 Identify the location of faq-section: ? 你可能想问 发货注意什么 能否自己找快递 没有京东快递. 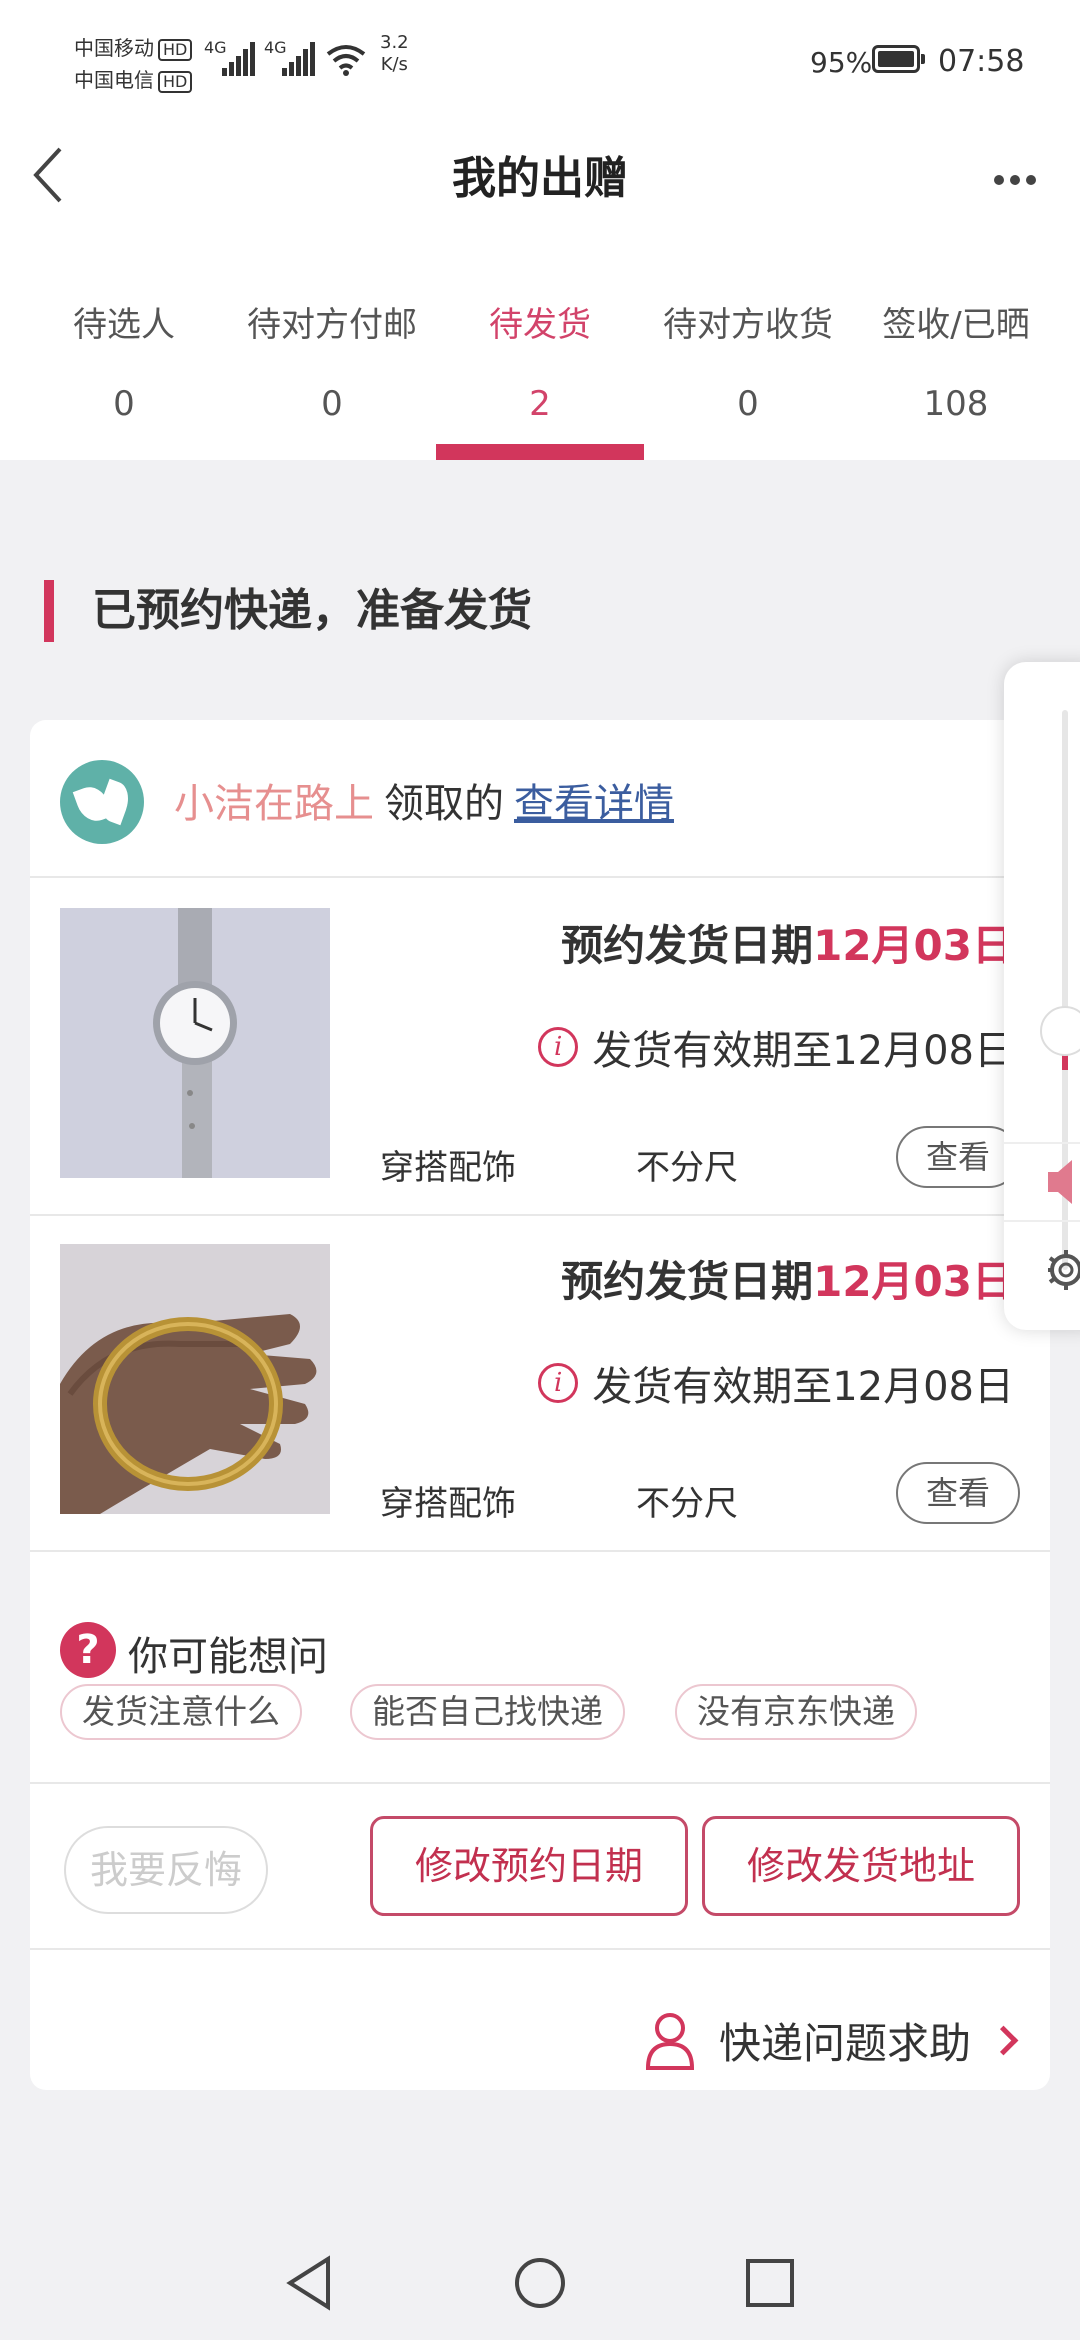
(540, 1676).